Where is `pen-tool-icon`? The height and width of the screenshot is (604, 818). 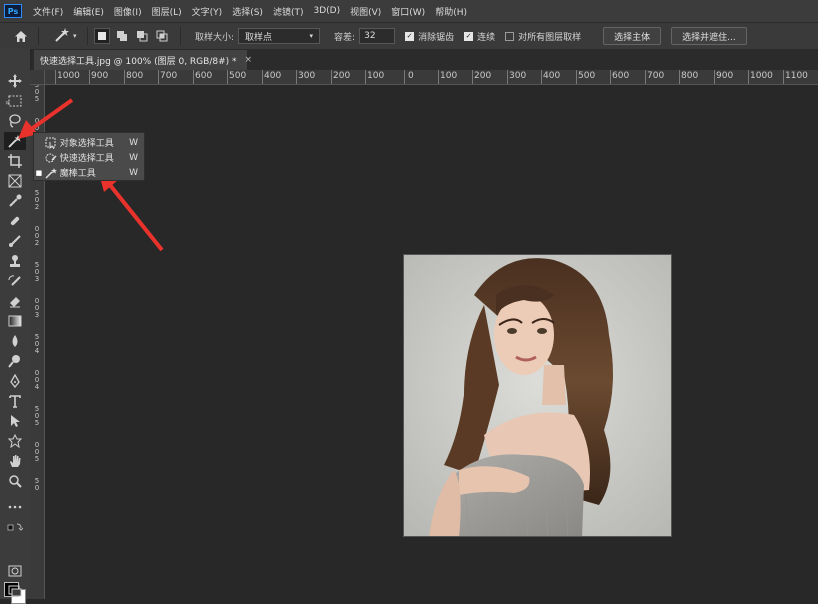
pen-tool-icon is located at coordinates (15, 381).